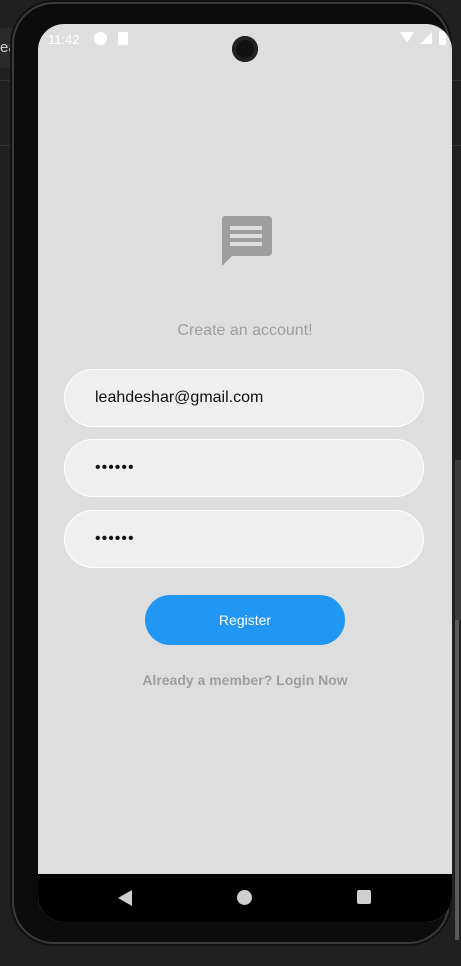 The image size is (461, 966). I want to click on notification-icon, so click(100, 38).